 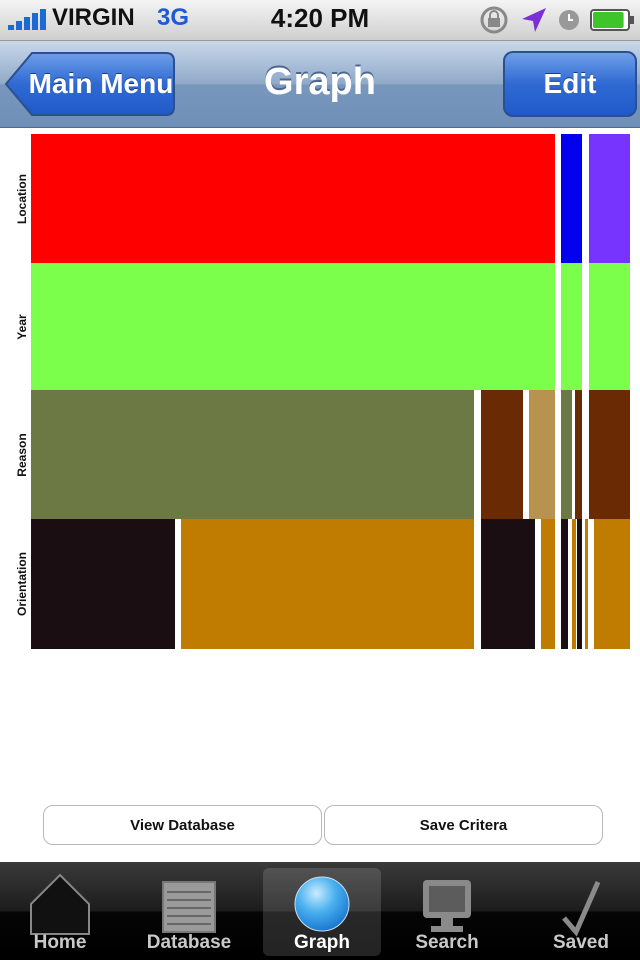 I want to click on main-menu-back-button: Main Menu, so click(x=90, y=84).